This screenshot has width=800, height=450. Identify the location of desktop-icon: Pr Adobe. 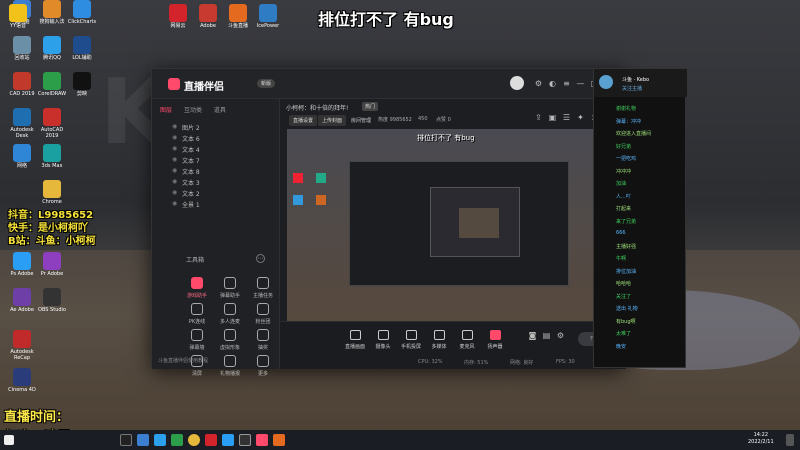
(52, 264).